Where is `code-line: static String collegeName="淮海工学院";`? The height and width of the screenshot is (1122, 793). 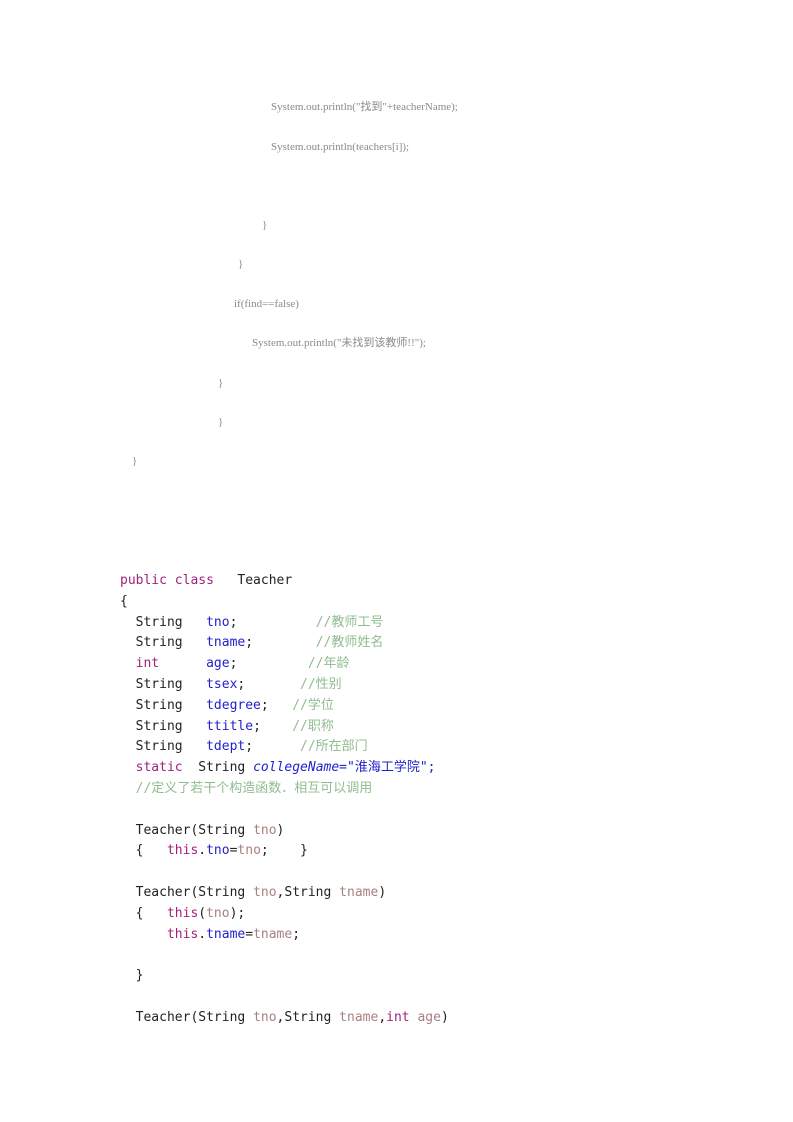
code-line: static String collegeName="淮海工学院"; is located at coordinates (420, 768).